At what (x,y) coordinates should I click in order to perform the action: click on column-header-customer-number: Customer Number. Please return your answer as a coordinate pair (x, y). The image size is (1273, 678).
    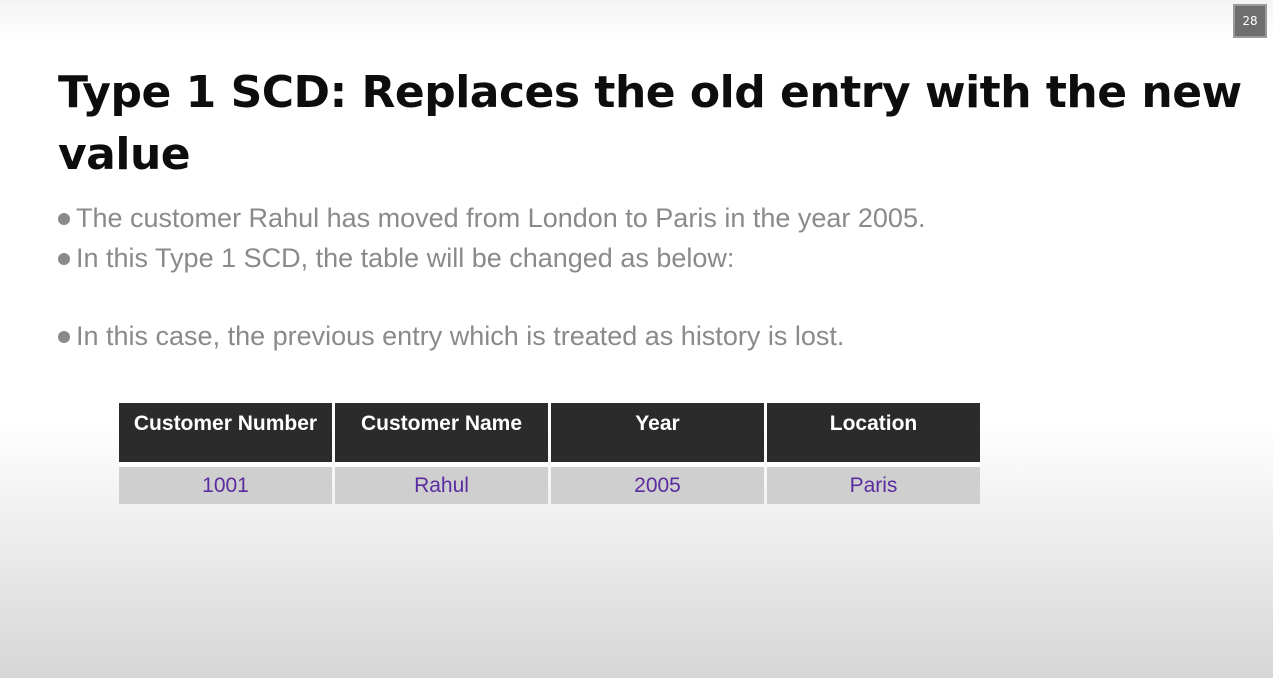
    Looking at the image, I should click on (225, 435).